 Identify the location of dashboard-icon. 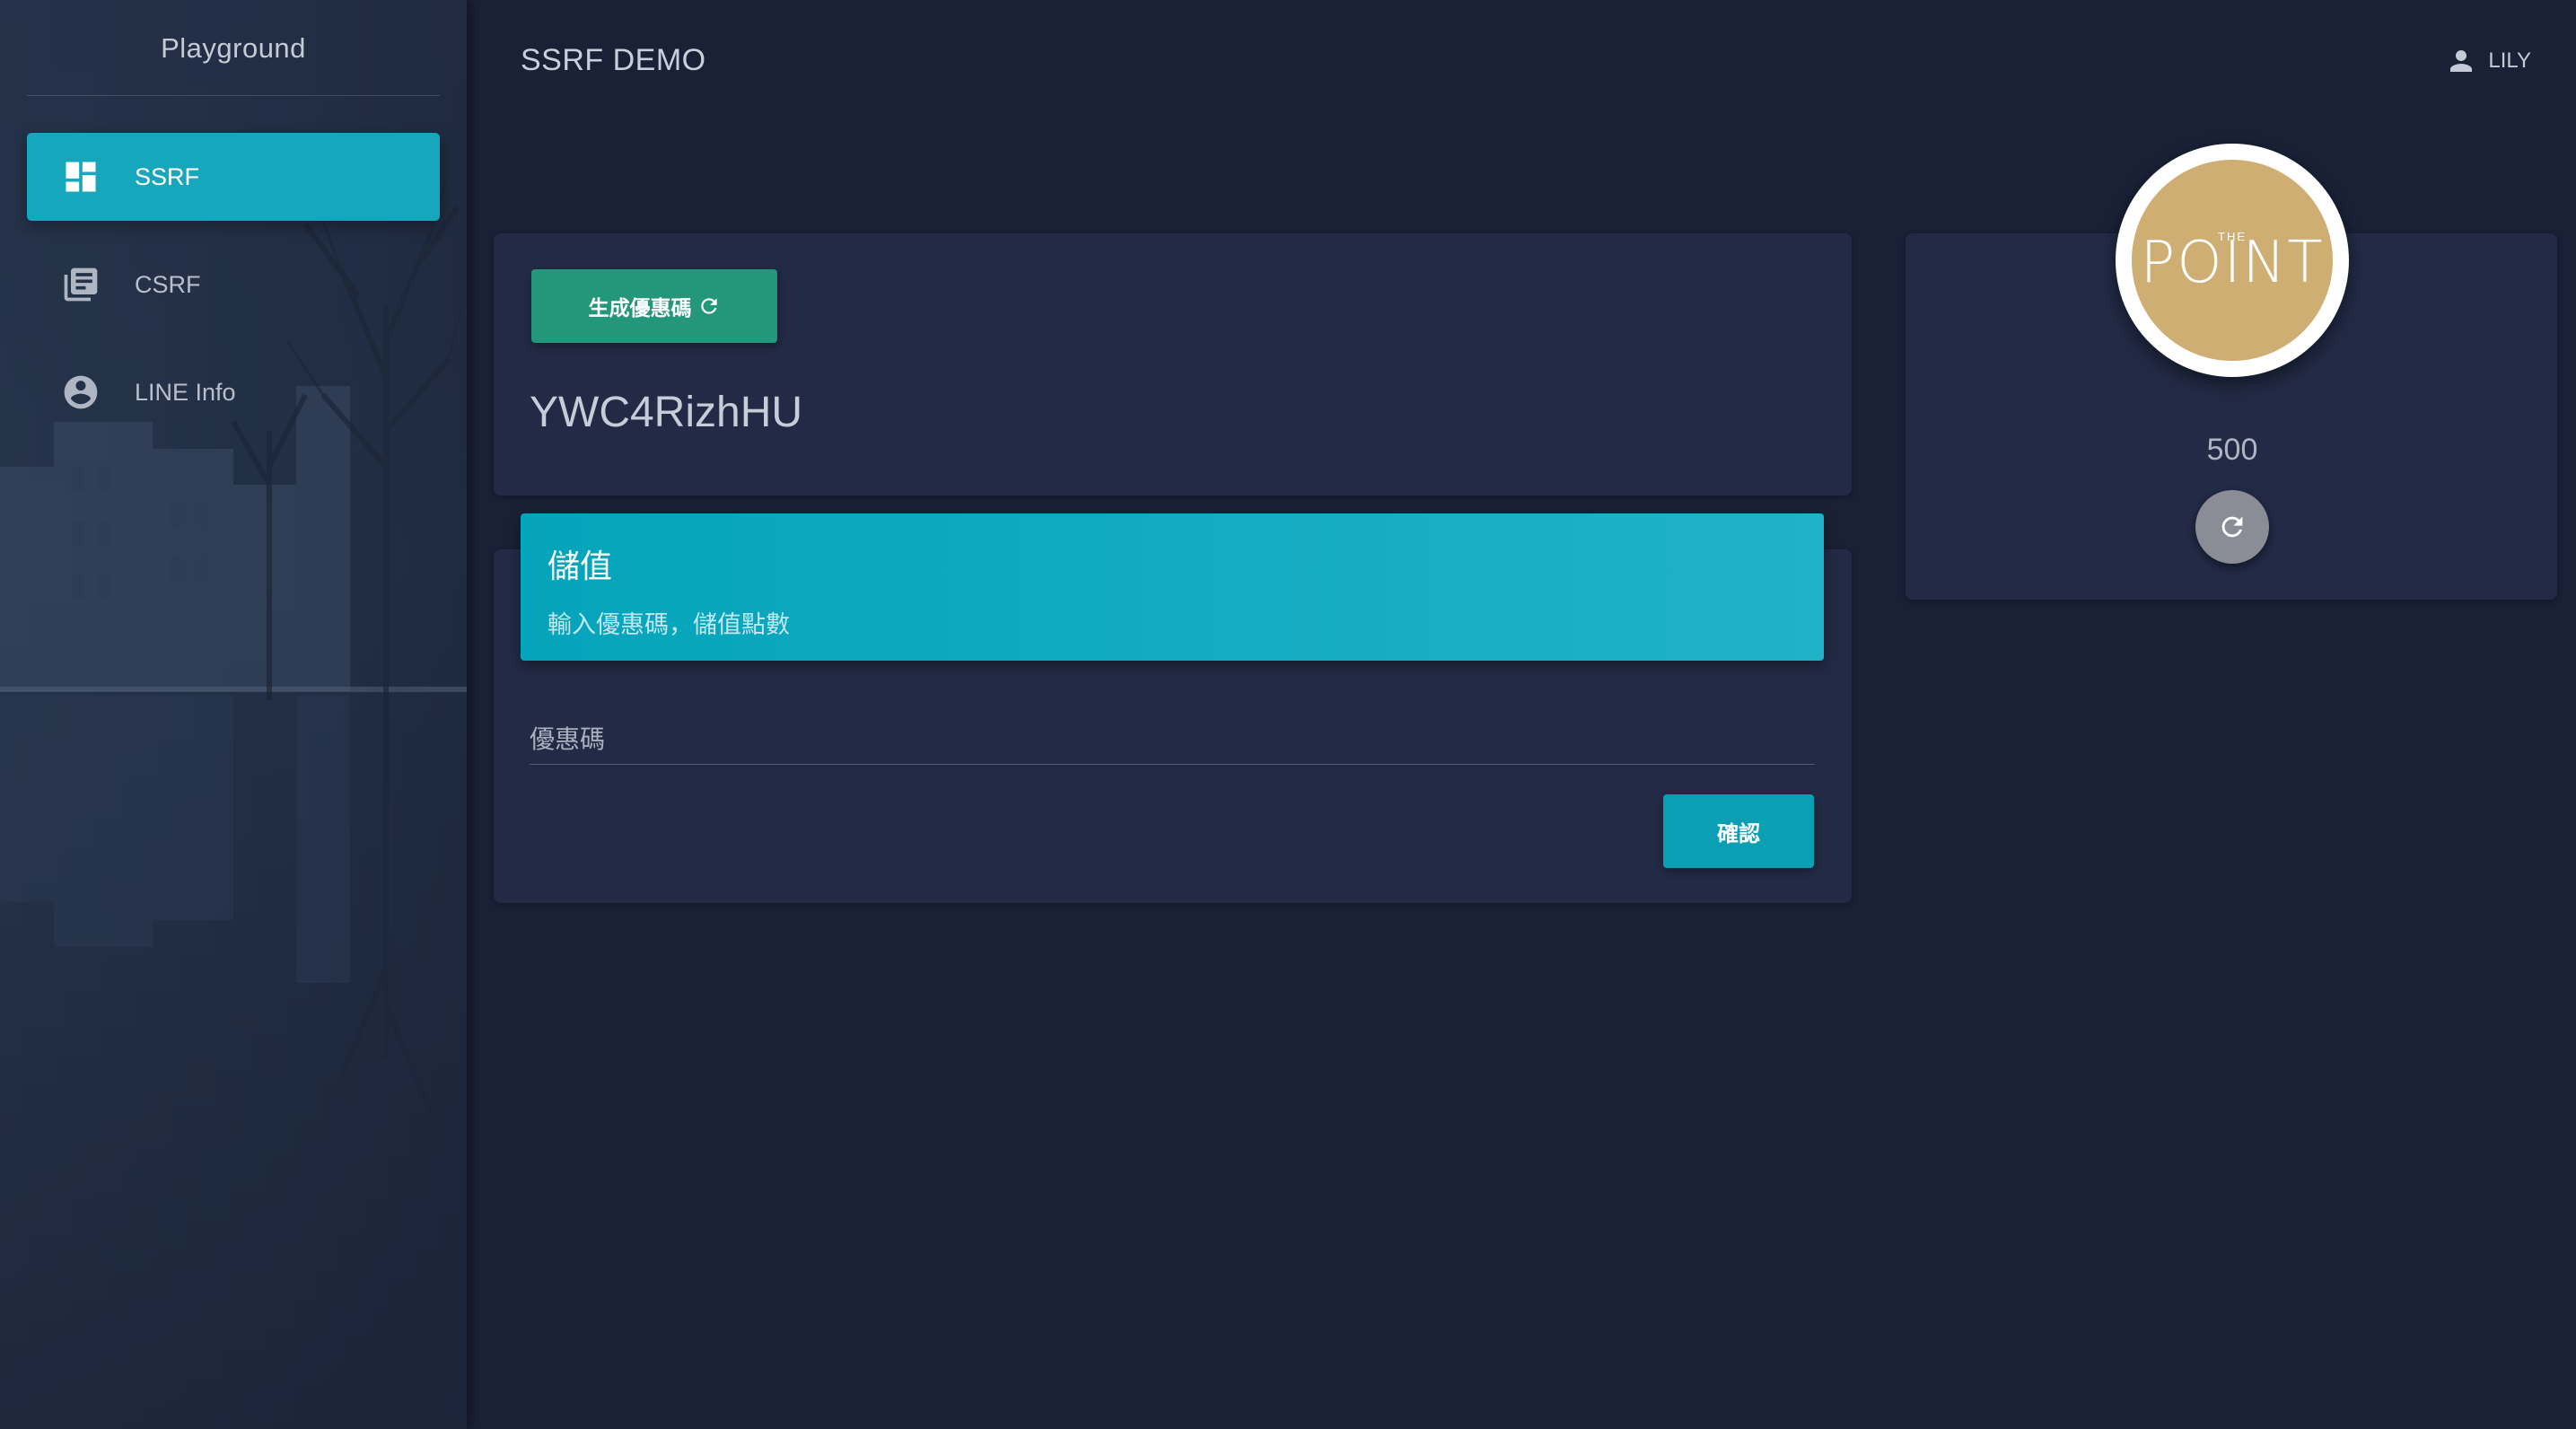
(81, 177).